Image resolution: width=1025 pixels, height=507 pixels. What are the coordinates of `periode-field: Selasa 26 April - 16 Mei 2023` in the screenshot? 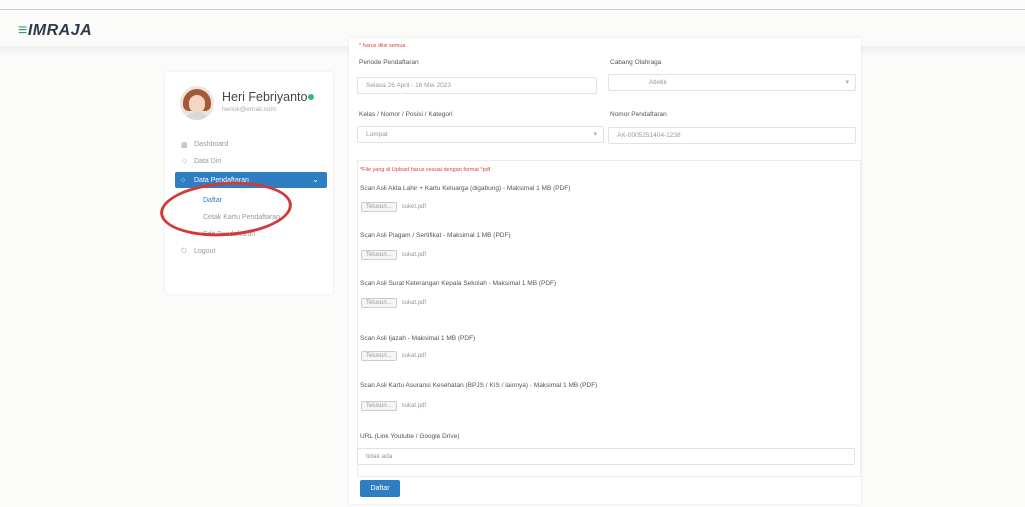 It's located at (477, 85).